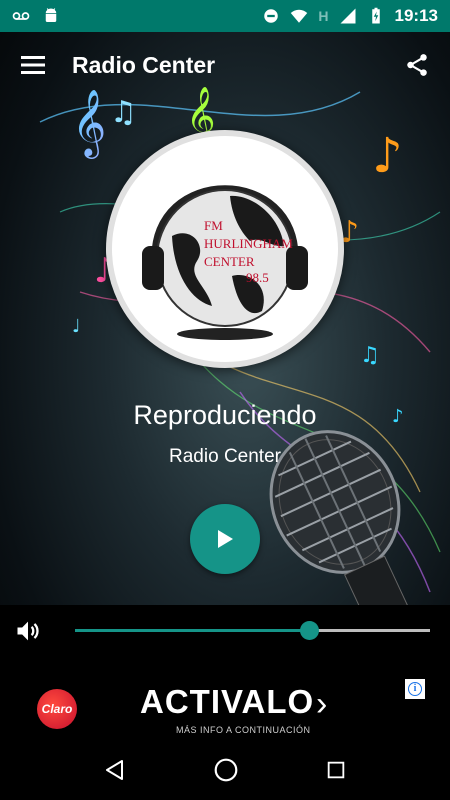  What do you see at coordinates (225, 16) in the screenshot?
I see `status-bar: H 19:13` at bounding box center [225, 16].